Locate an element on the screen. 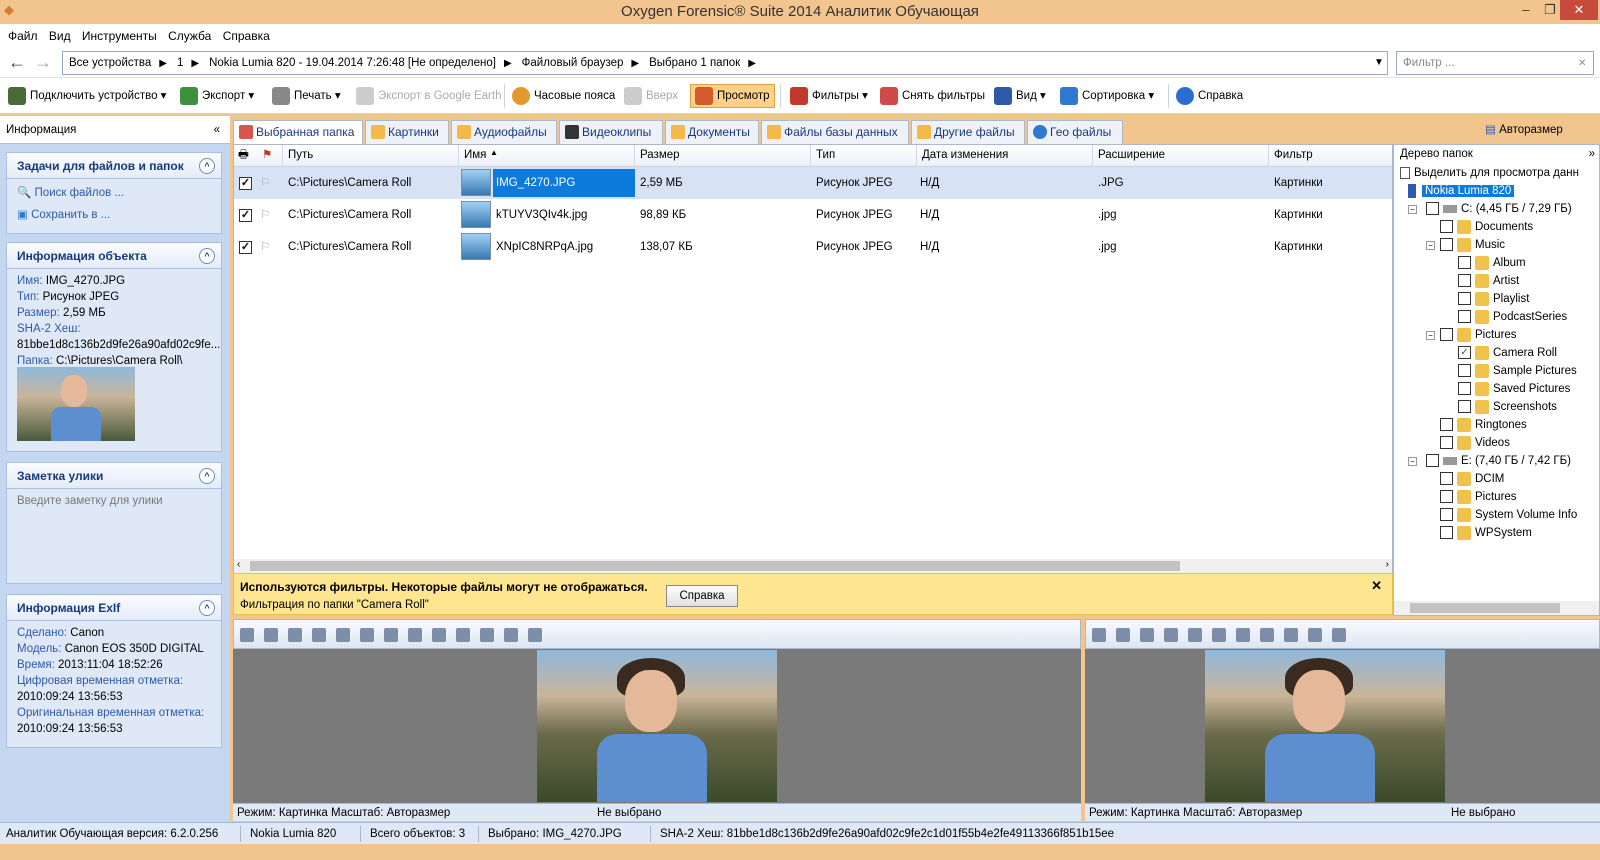  tree-node-folder-selected: ✓ Camera Roll is located at coordinates (1507, 353).